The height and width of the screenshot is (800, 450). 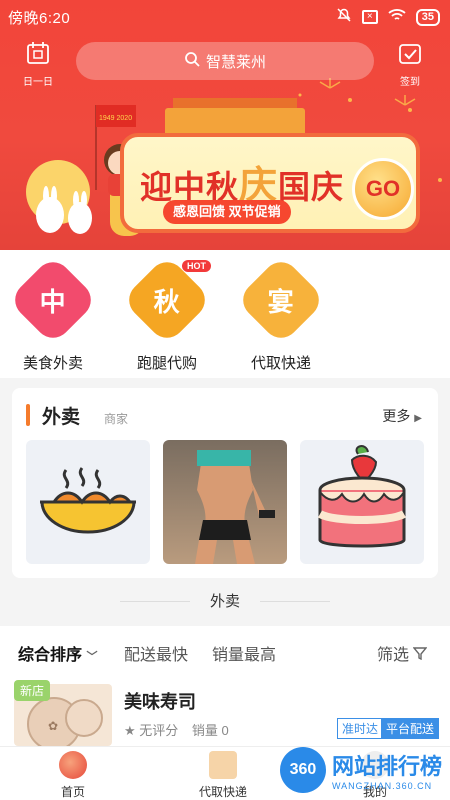 I want to click on watermark-badge: 360, so click(x=302, y=770).